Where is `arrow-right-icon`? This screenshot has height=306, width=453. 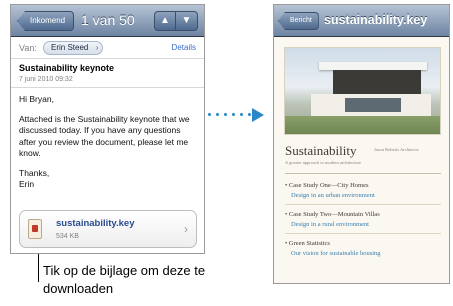
arrow-right-icon is located at coordinates (258, 115).